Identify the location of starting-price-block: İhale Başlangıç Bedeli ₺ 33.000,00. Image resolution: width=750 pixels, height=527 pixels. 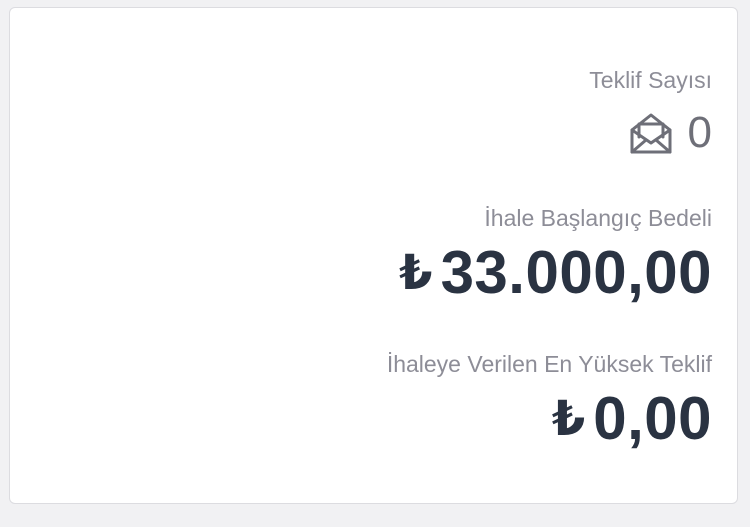
(555, 255).